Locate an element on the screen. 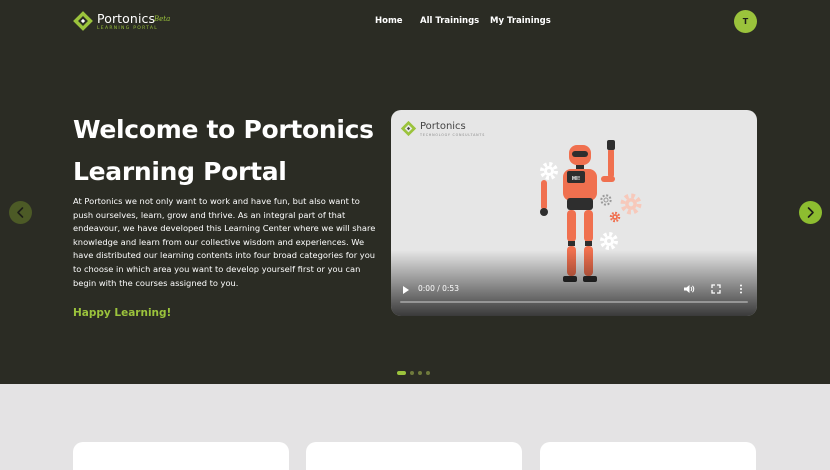 This screenshot has height=470, width=830. carousel-indicators is located at coordinates (417, 374).